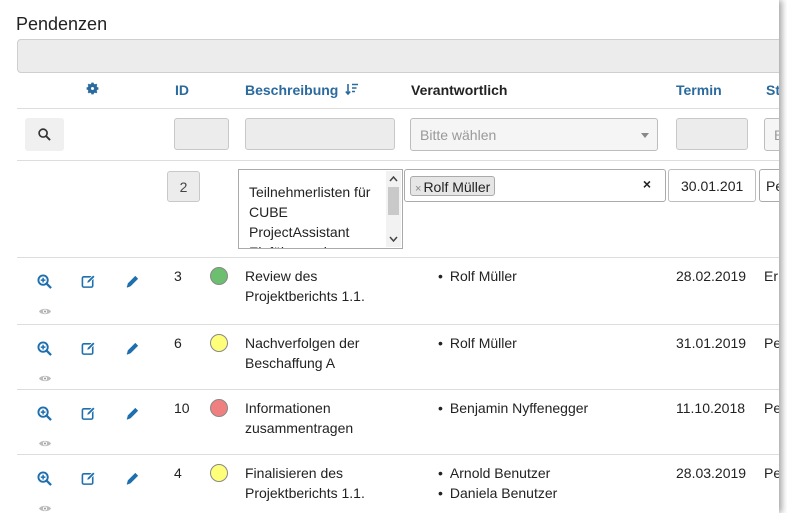 The image size is (787, 513). What do you see at coordinates (294, 473) in the screenshot?
I see `task-description-line: Finalisieren des` at bounding box center [294, 473].